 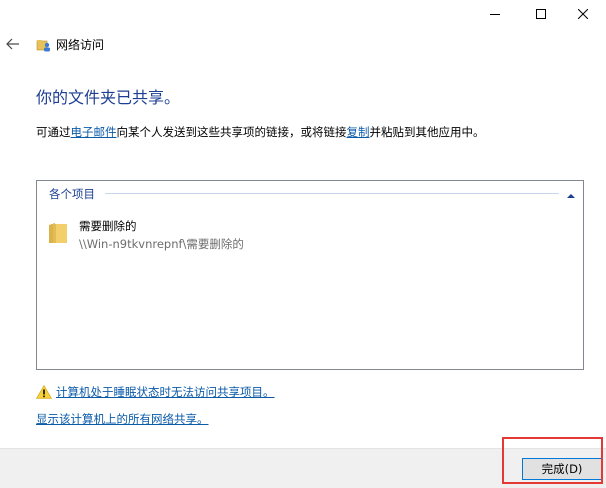 What do you see at coordinates (332, 193) in the screenshot?
I see `group-divider` at bounding box center [332, 193].